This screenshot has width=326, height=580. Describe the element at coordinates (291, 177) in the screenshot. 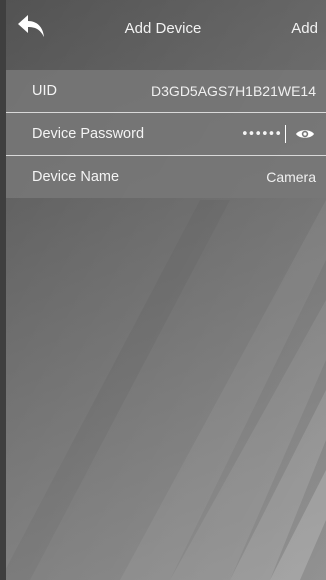

I see `name-value: Camera` at that location.